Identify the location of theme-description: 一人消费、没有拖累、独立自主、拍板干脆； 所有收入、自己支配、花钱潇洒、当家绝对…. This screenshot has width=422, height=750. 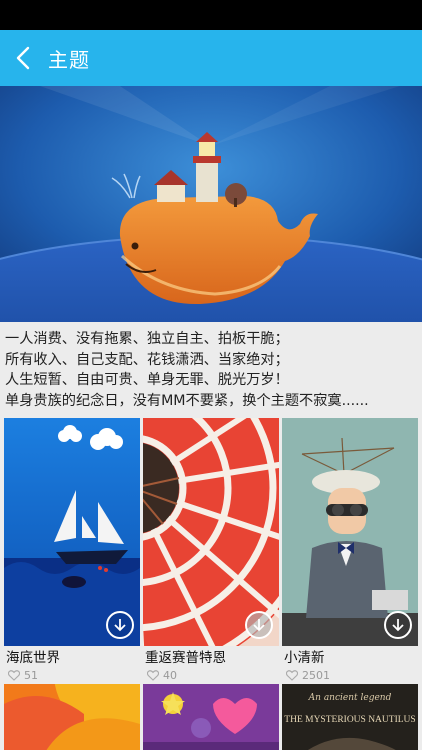
(211, 368).